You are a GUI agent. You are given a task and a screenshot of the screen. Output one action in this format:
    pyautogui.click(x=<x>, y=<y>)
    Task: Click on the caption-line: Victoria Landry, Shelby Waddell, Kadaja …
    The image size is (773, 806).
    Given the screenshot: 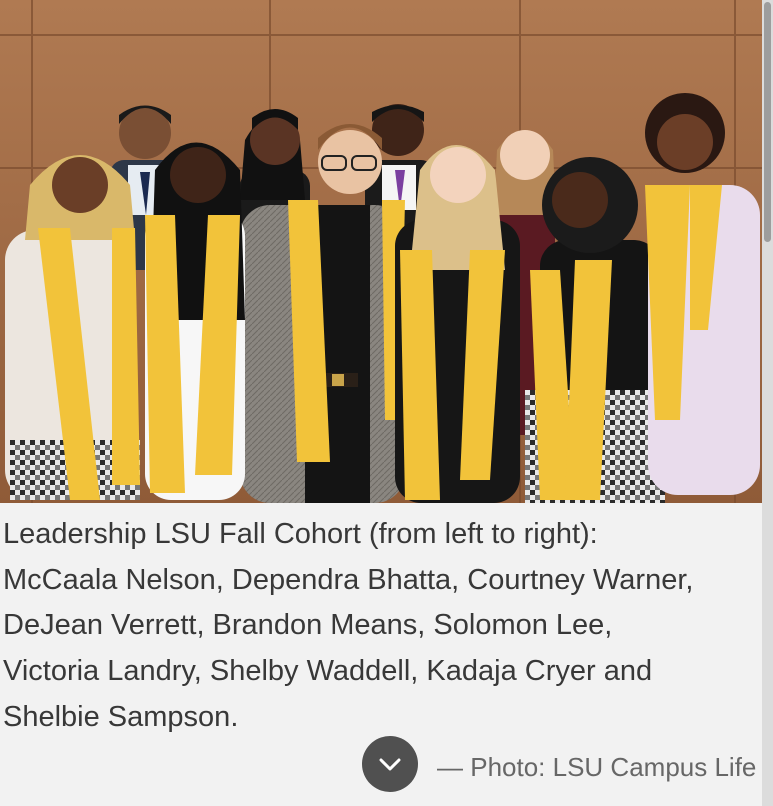 What is the action you would take?
    pyautogui.click(x=328, y=671)
    